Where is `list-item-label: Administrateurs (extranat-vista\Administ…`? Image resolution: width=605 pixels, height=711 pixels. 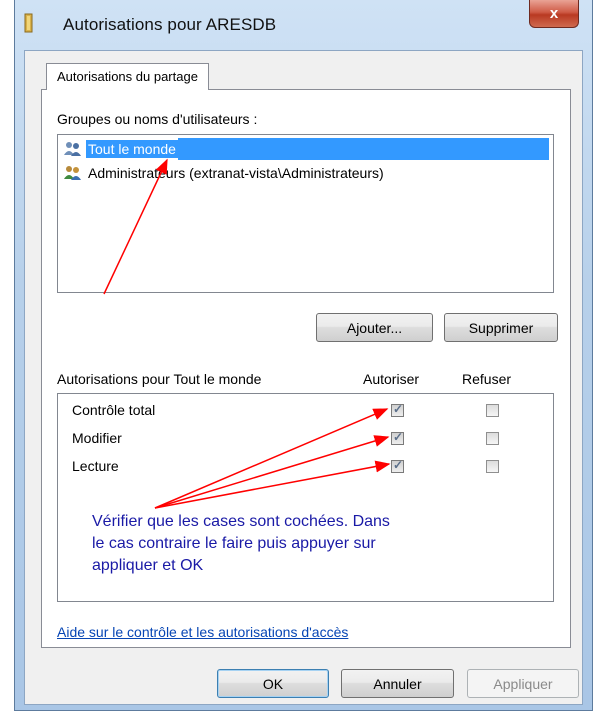 list-item-label: Administrateurs (extranat-vista\Administ… is located at coordinates (236, 173).